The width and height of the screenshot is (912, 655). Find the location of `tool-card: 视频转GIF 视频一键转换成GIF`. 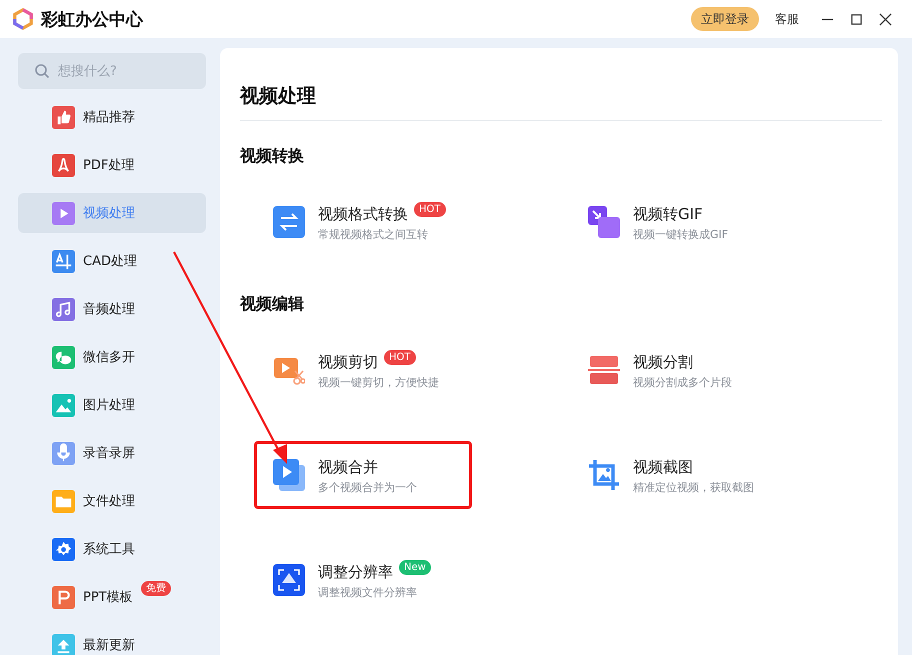

tool-card: 视频转GIF 视频一键转换成GIF is located at coordinates (678, 222).